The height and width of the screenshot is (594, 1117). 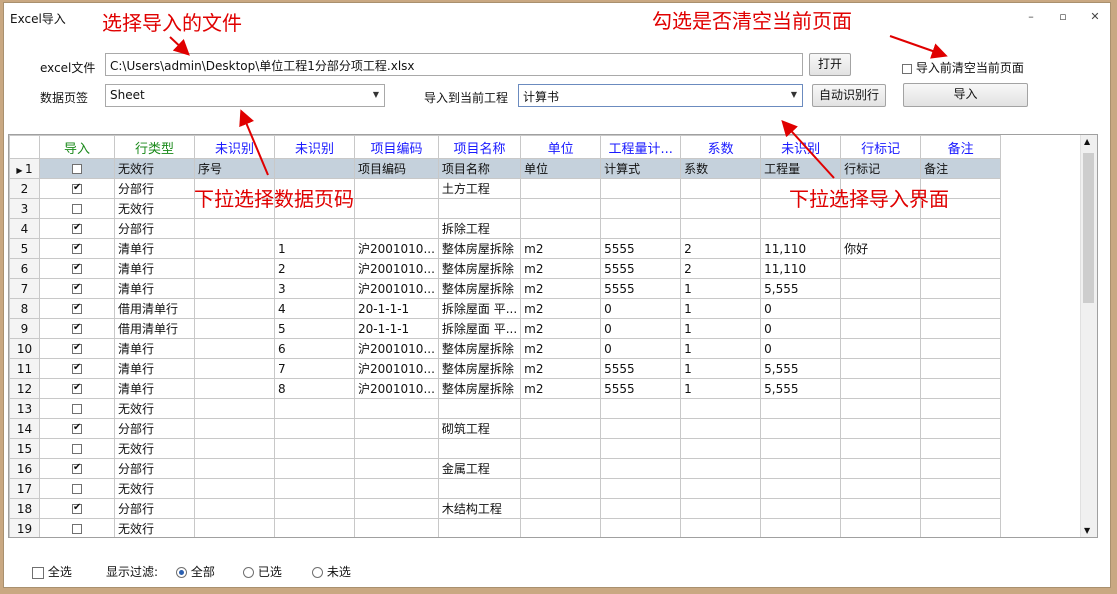 I want to click on arrow-to-target, so click(x=808, y=149).